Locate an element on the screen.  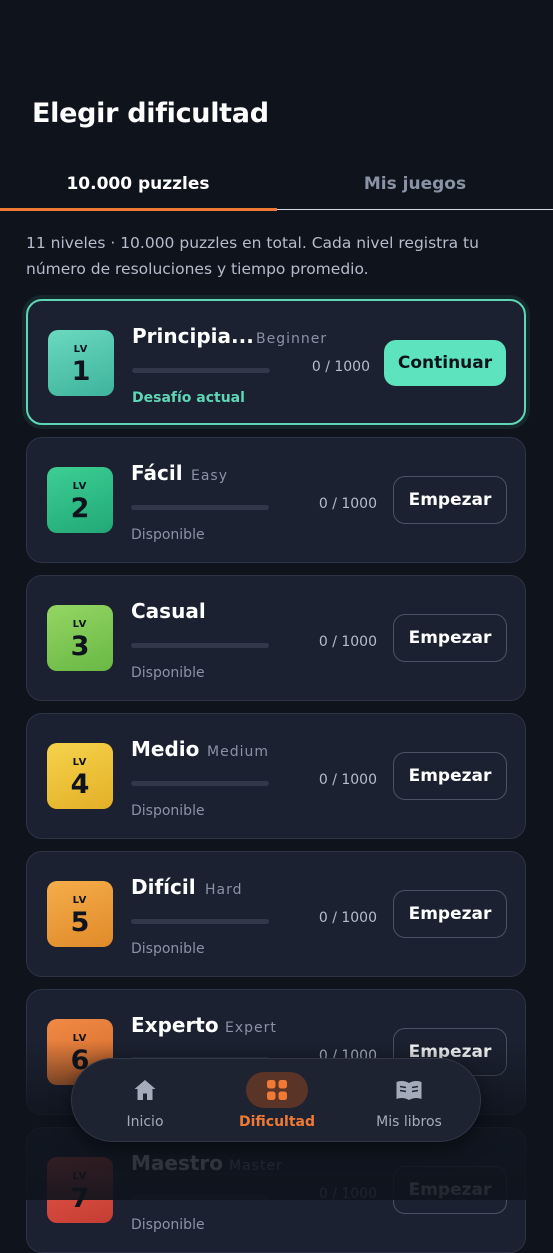
level-badge: LV 1 is located at coordinates (81, 363).